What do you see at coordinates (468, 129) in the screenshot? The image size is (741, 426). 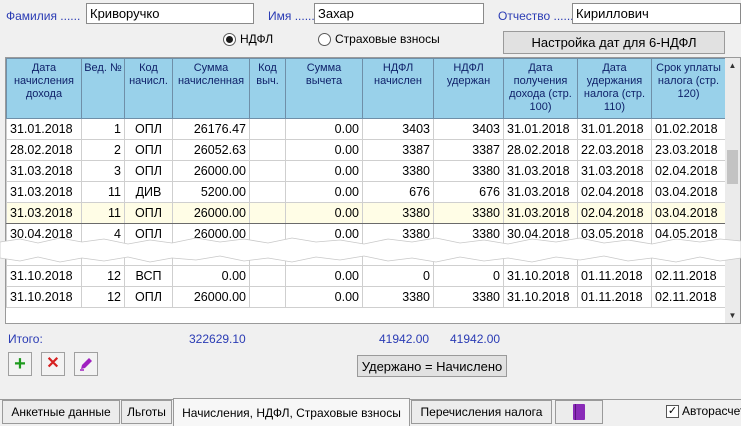 I see `table-cell: 3403` at bounding box center [468, 129].